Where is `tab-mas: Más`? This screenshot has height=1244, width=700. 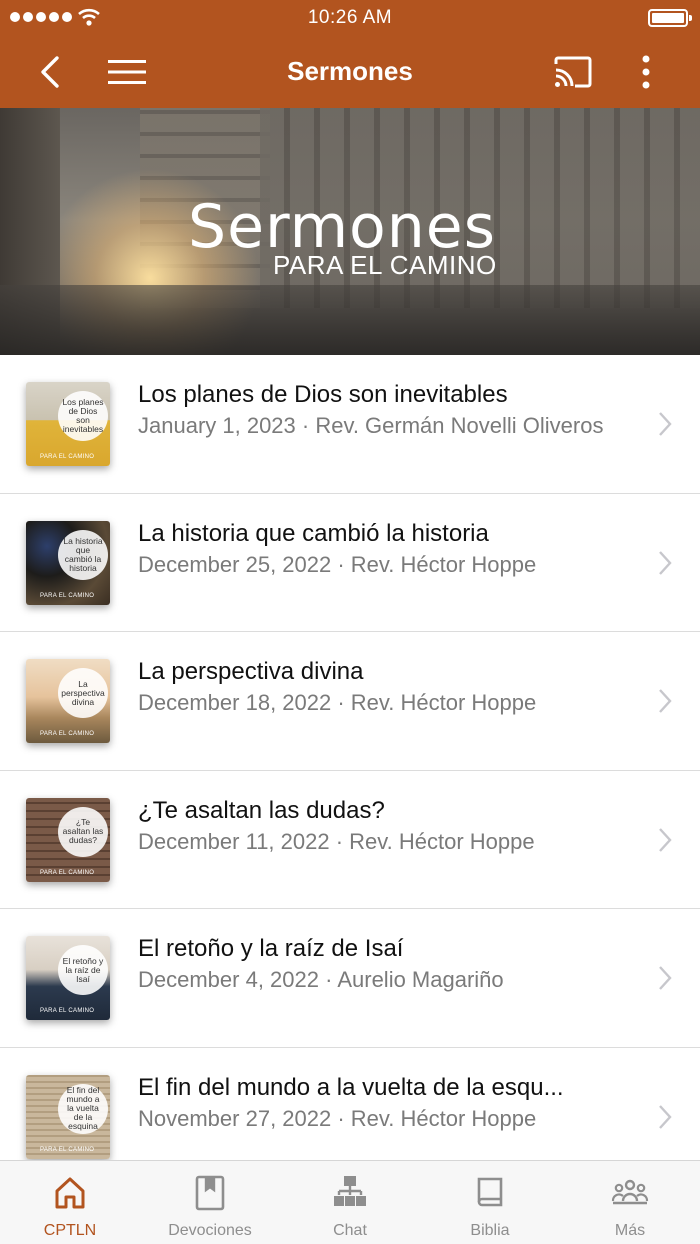 tab-mas: Más is located at coordinates (630, 1202).